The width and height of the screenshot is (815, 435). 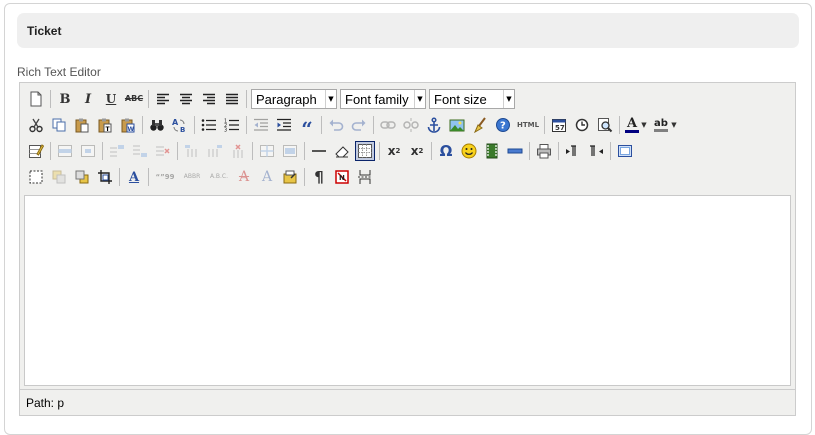 I want to click on delete-text-button: A, so click(x=244, y=177).